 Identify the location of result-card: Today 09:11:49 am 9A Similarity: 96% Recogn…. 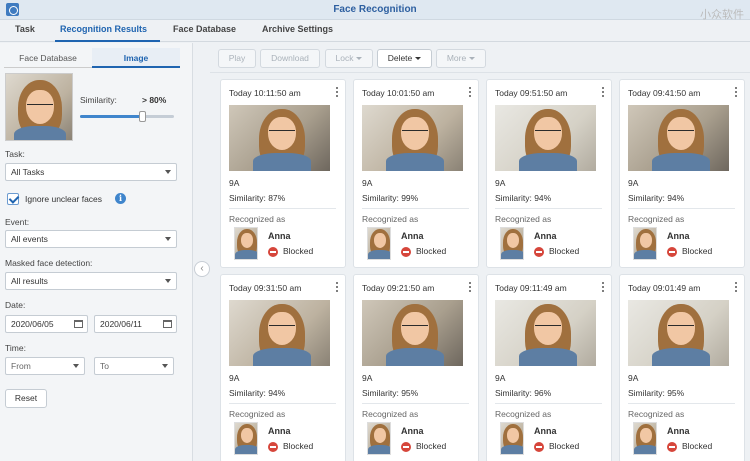
(549, 367).